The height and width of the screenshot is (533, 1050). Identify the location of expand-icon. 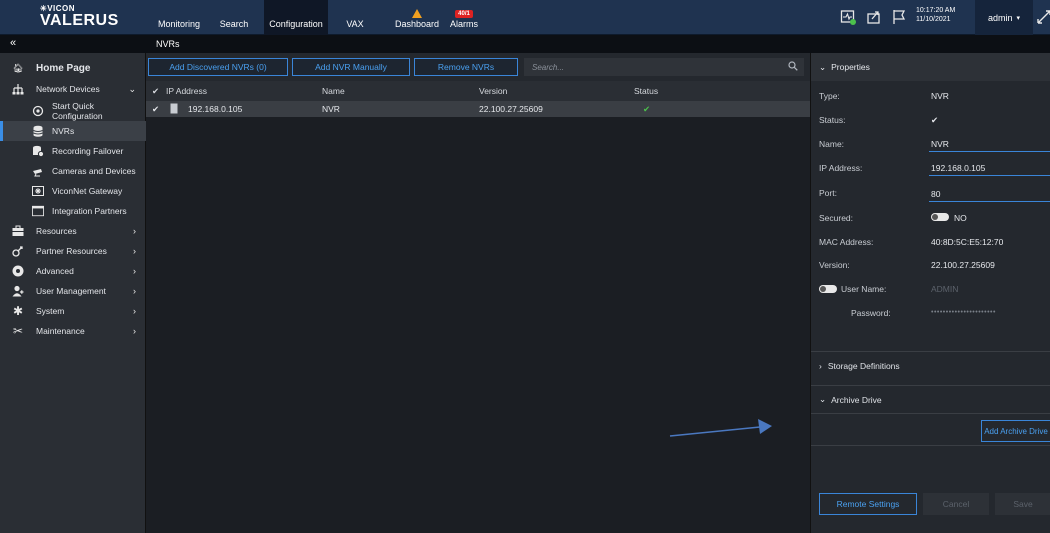
(1043, 17).